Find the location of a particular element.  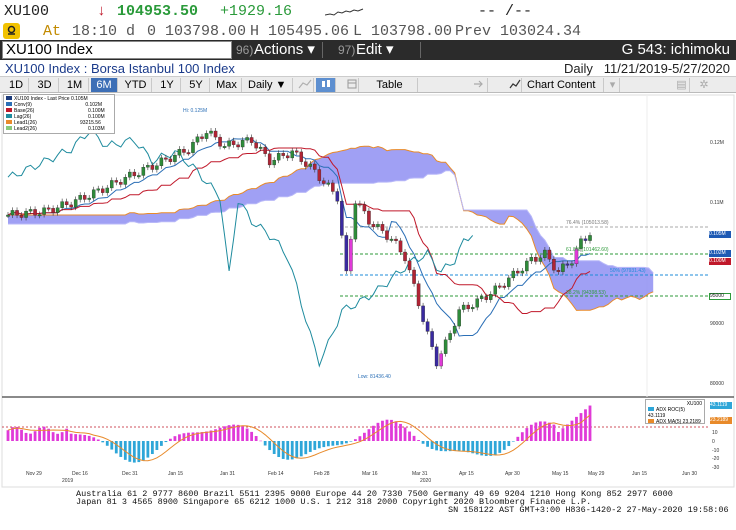

price-axis-label: 0.12M is located at coordinates (717, 143).